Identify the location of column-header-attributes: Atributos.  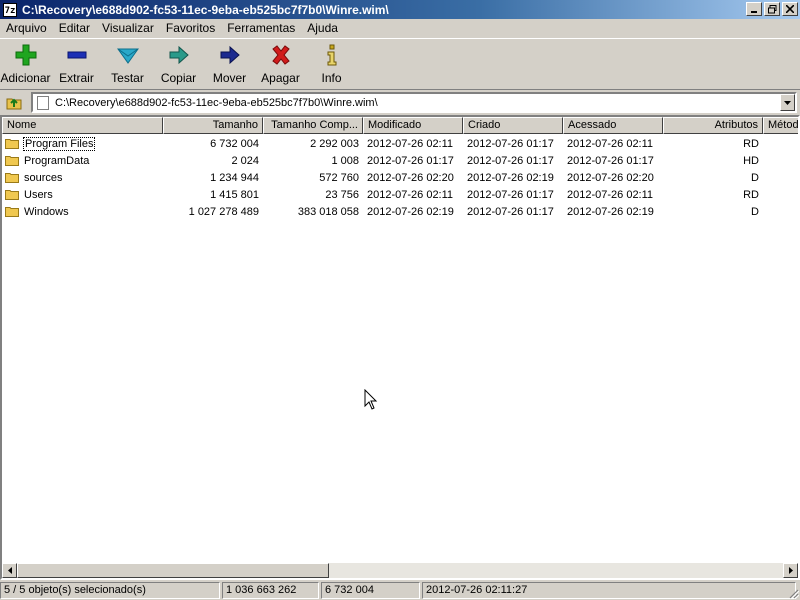
(713, 125).